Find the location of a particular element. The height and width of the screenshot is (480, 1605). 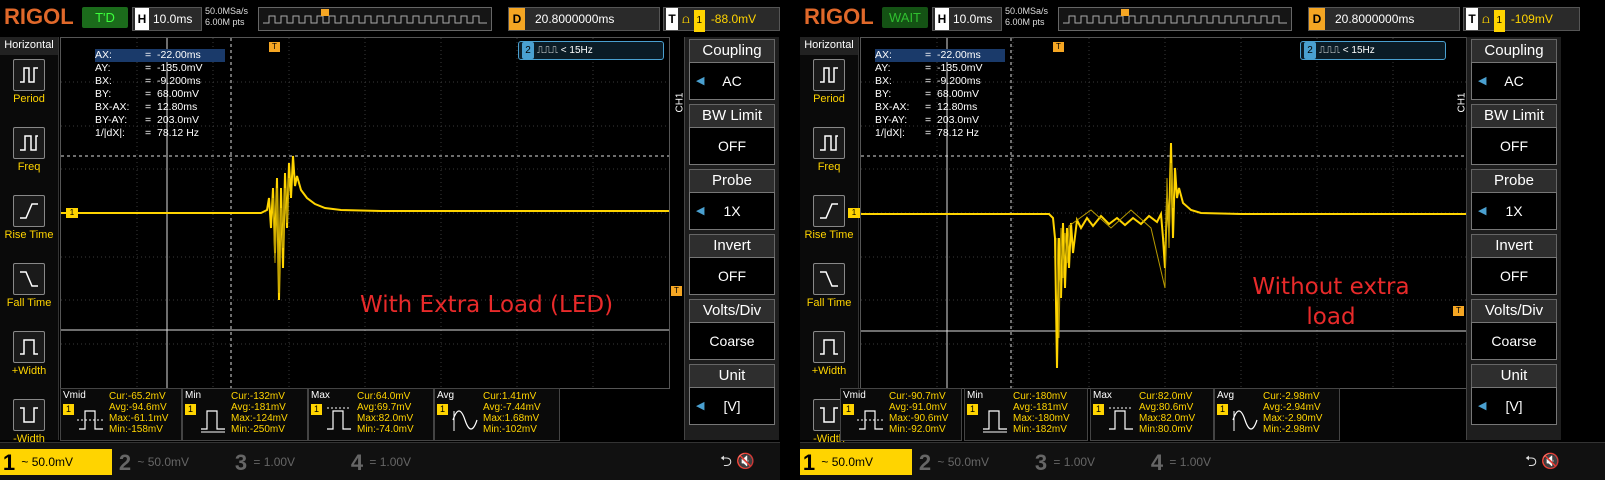

trigger-display: T ⩍ 1 -88.0mV is located at coordinates (721, 19).